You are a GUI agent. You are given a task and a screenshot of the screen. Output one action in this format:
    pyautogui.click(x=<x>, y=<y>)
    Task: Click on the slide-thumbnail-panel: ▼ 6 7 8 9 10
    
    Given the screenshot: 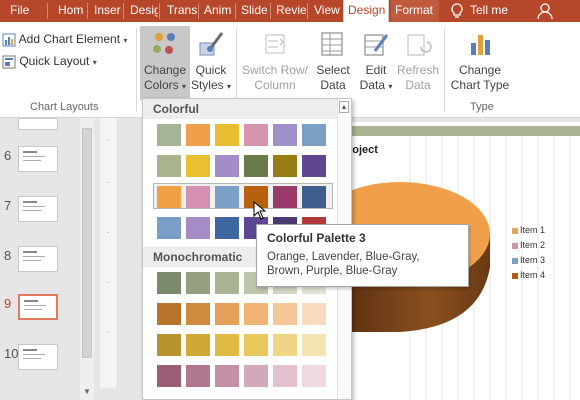 What is the action you would take?
    pyautogui.click(x=48, y=259)
    